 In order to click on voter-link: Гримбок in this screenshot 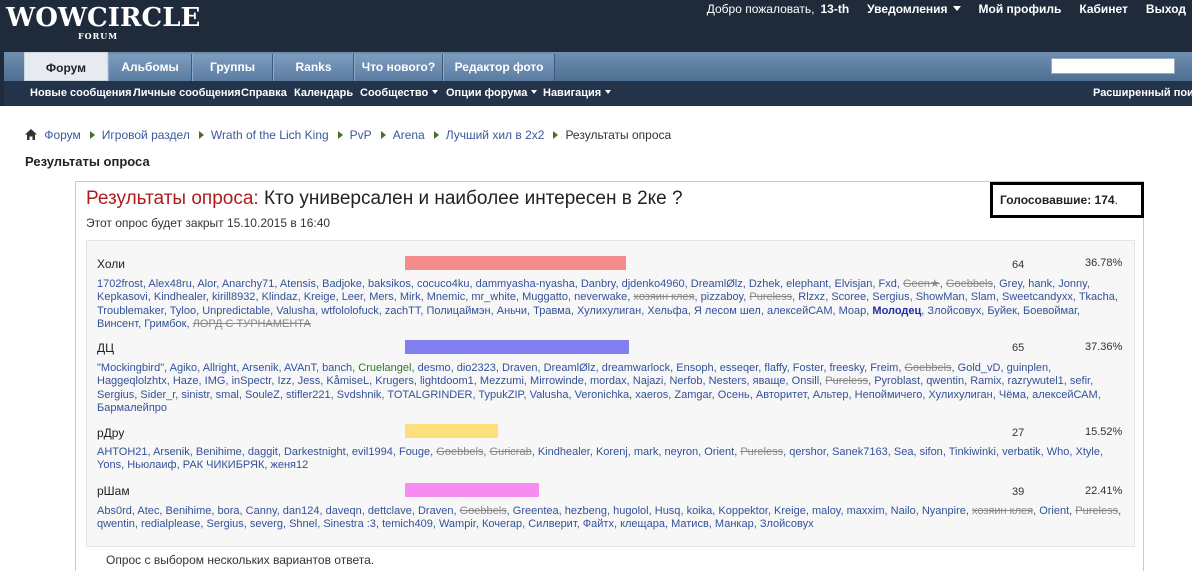, I will do `click(165, 324)`.